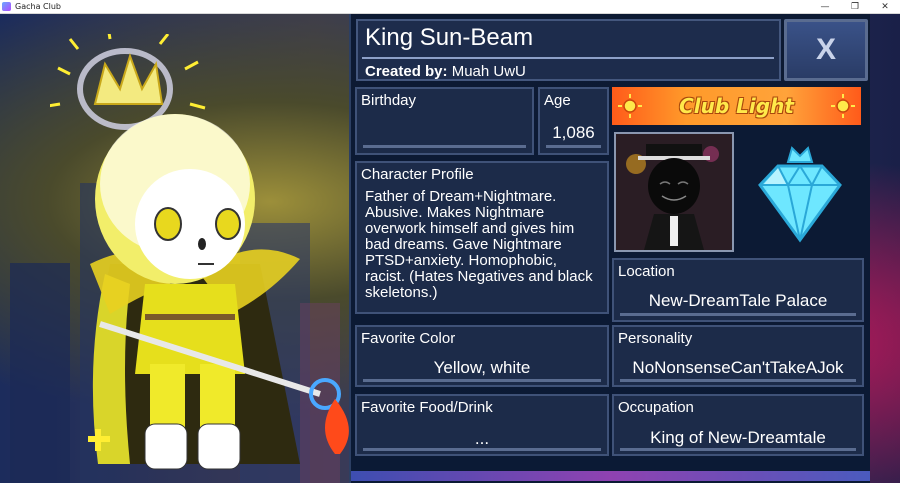  Describe the element at coordinates (800, 194) in the screenshot. I see `diamond-crown-icon` at that location.